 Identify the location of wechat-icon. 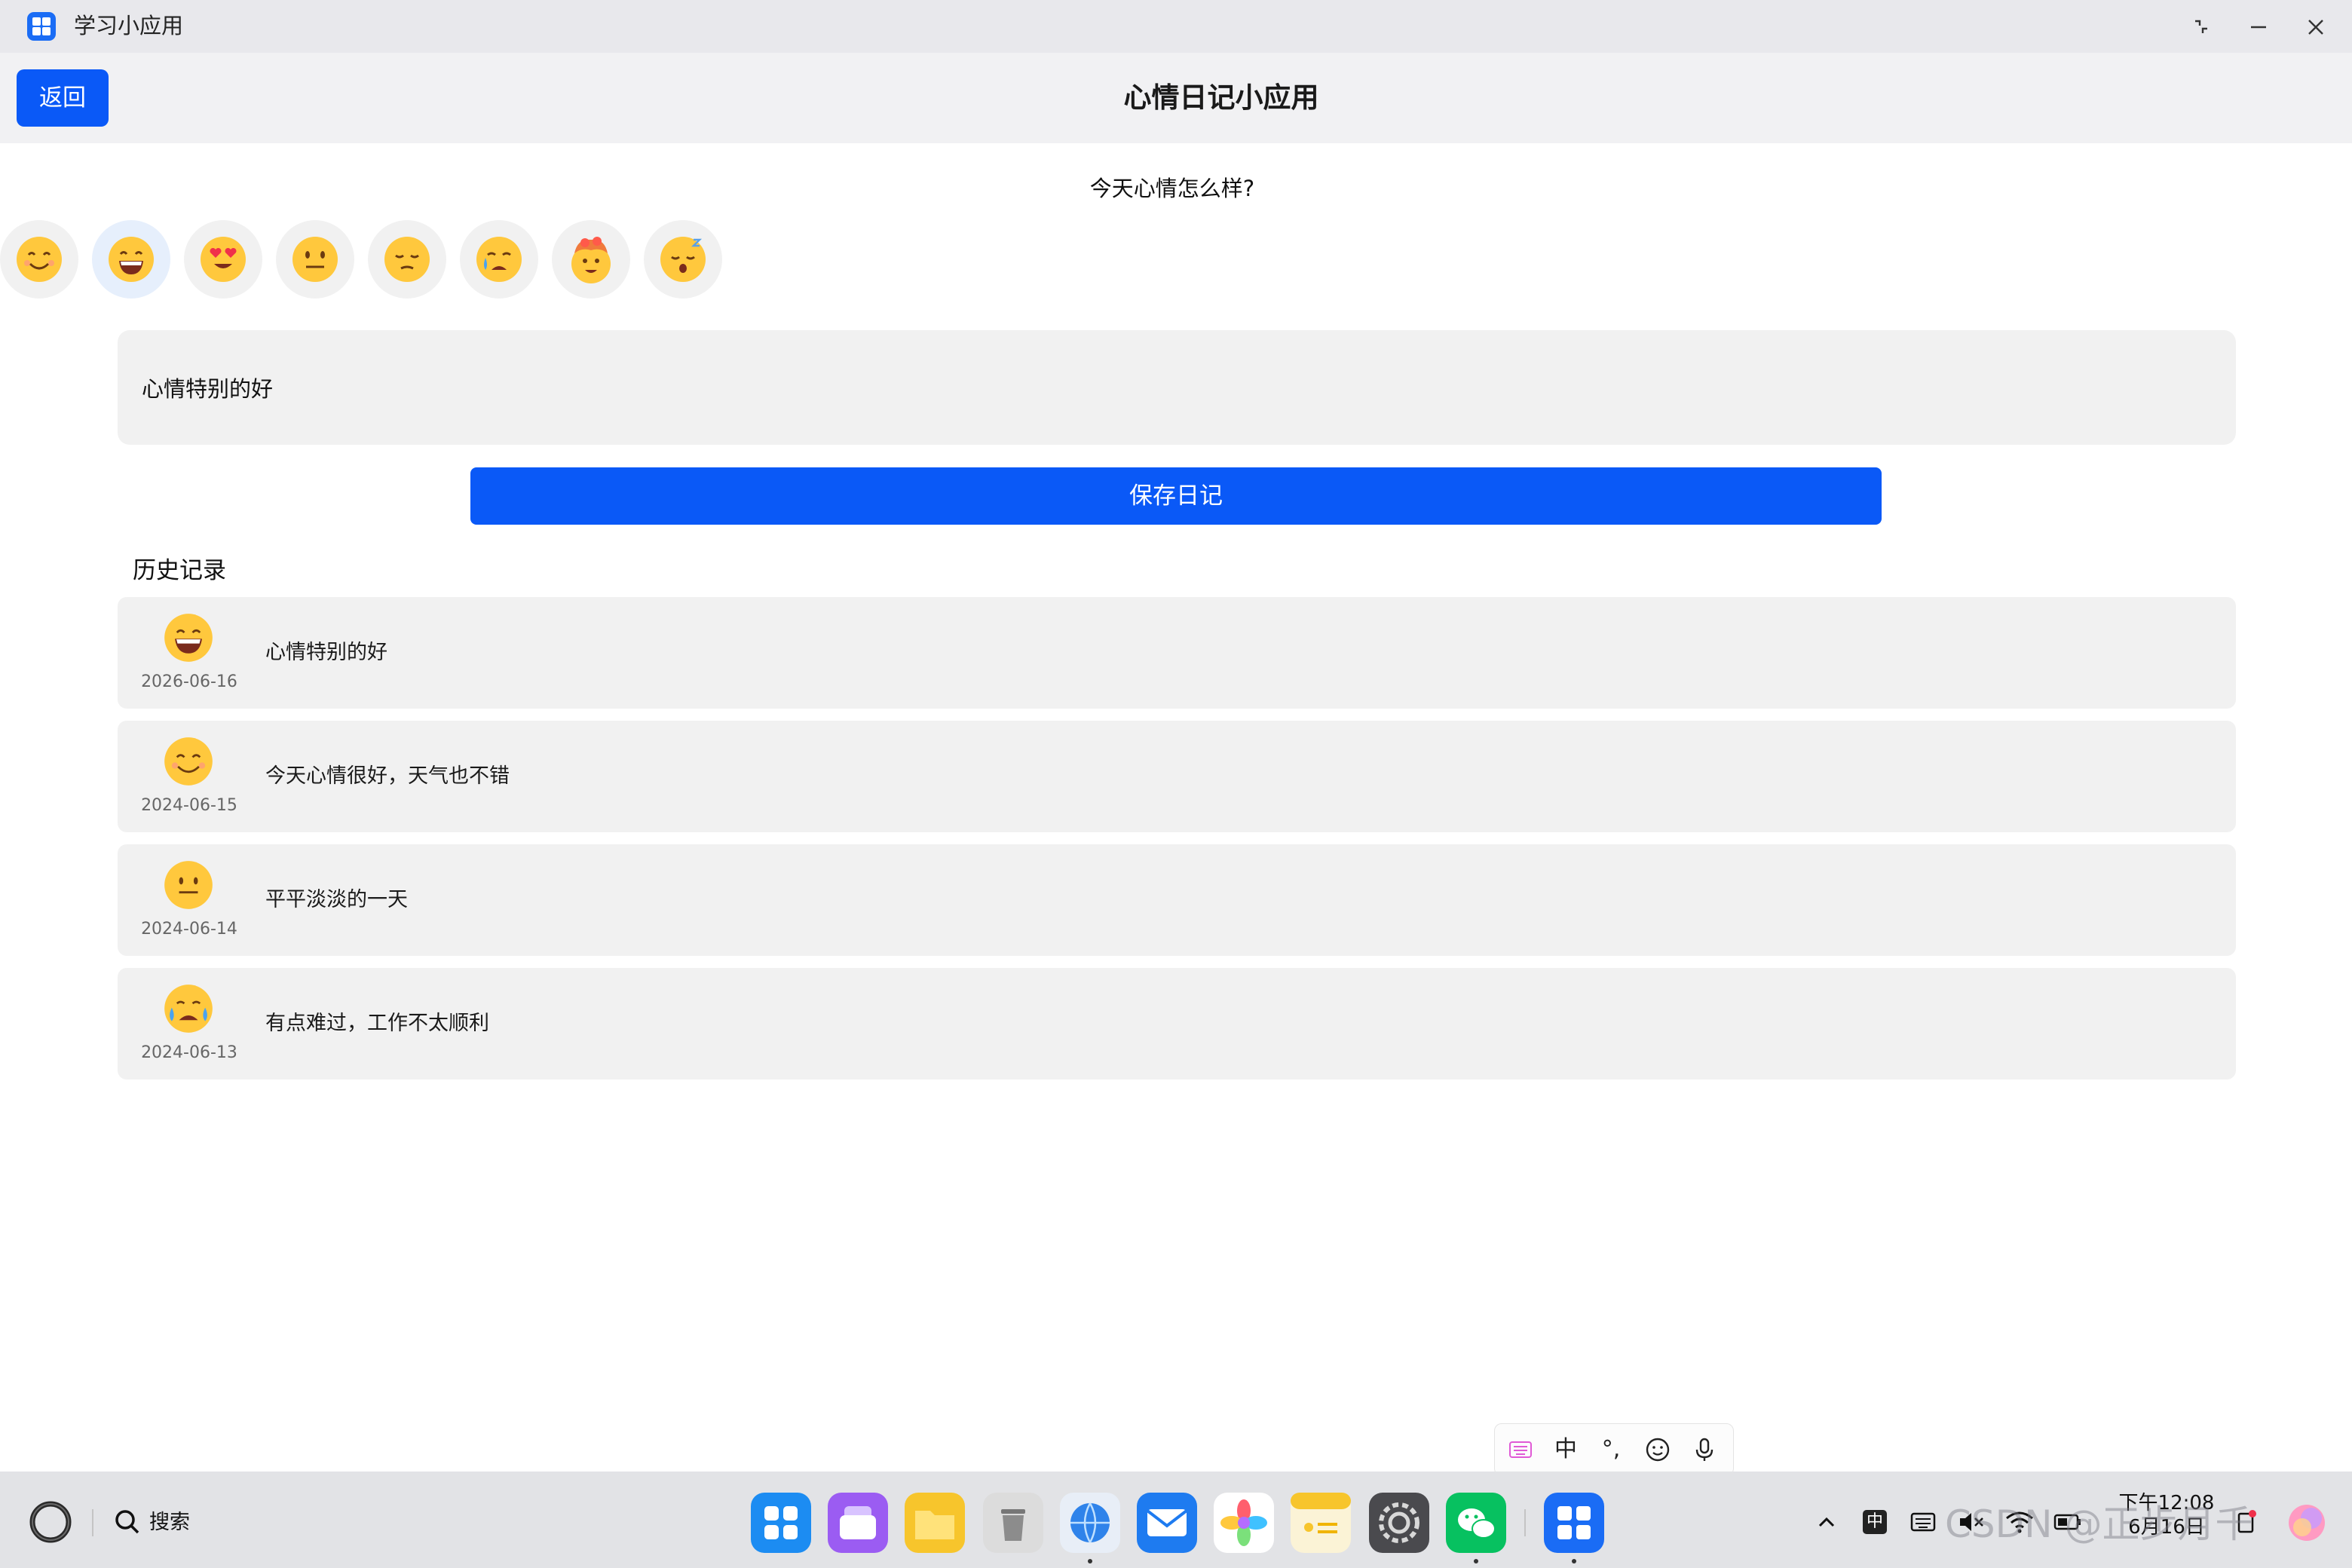
(1476, 1523).